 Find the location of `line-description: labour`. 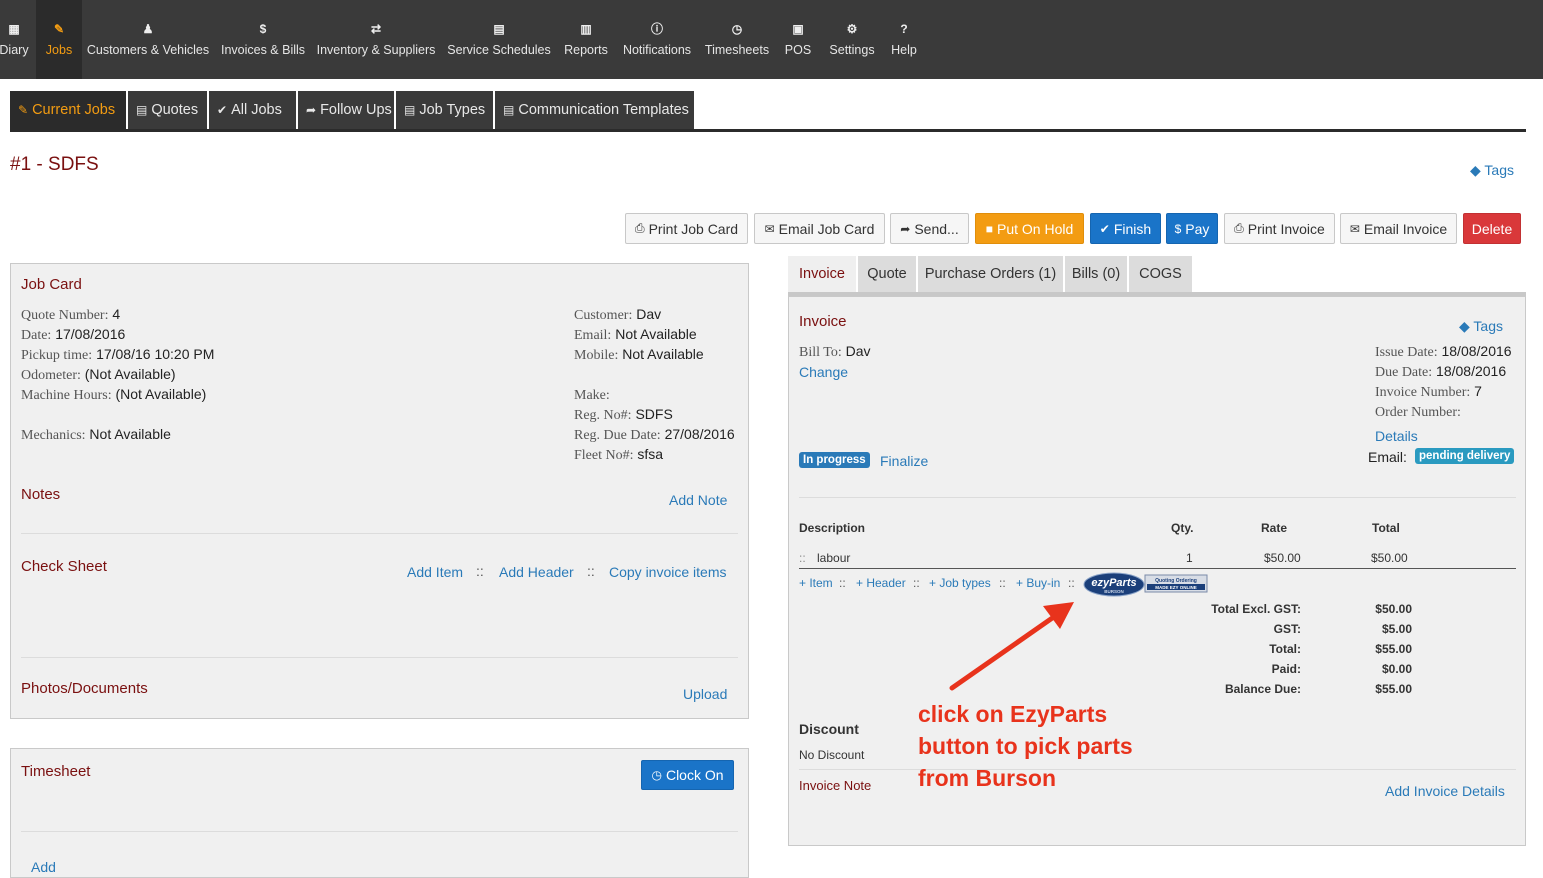

line-description: labour is located at coordinates (833, 558).